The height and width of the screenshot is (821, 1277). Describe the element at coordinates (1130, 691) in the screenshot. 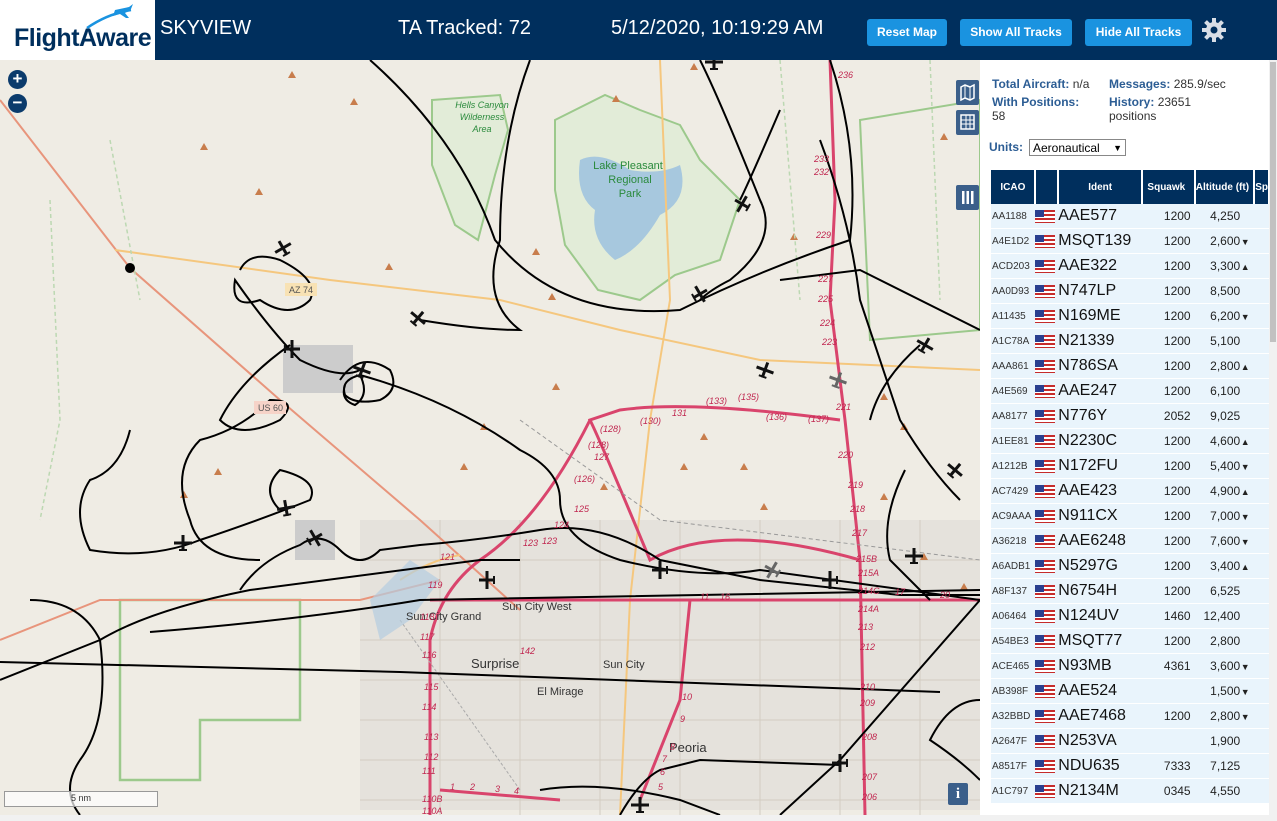

I see `table-row: AB398F AAE524 1,500▼` at that location.